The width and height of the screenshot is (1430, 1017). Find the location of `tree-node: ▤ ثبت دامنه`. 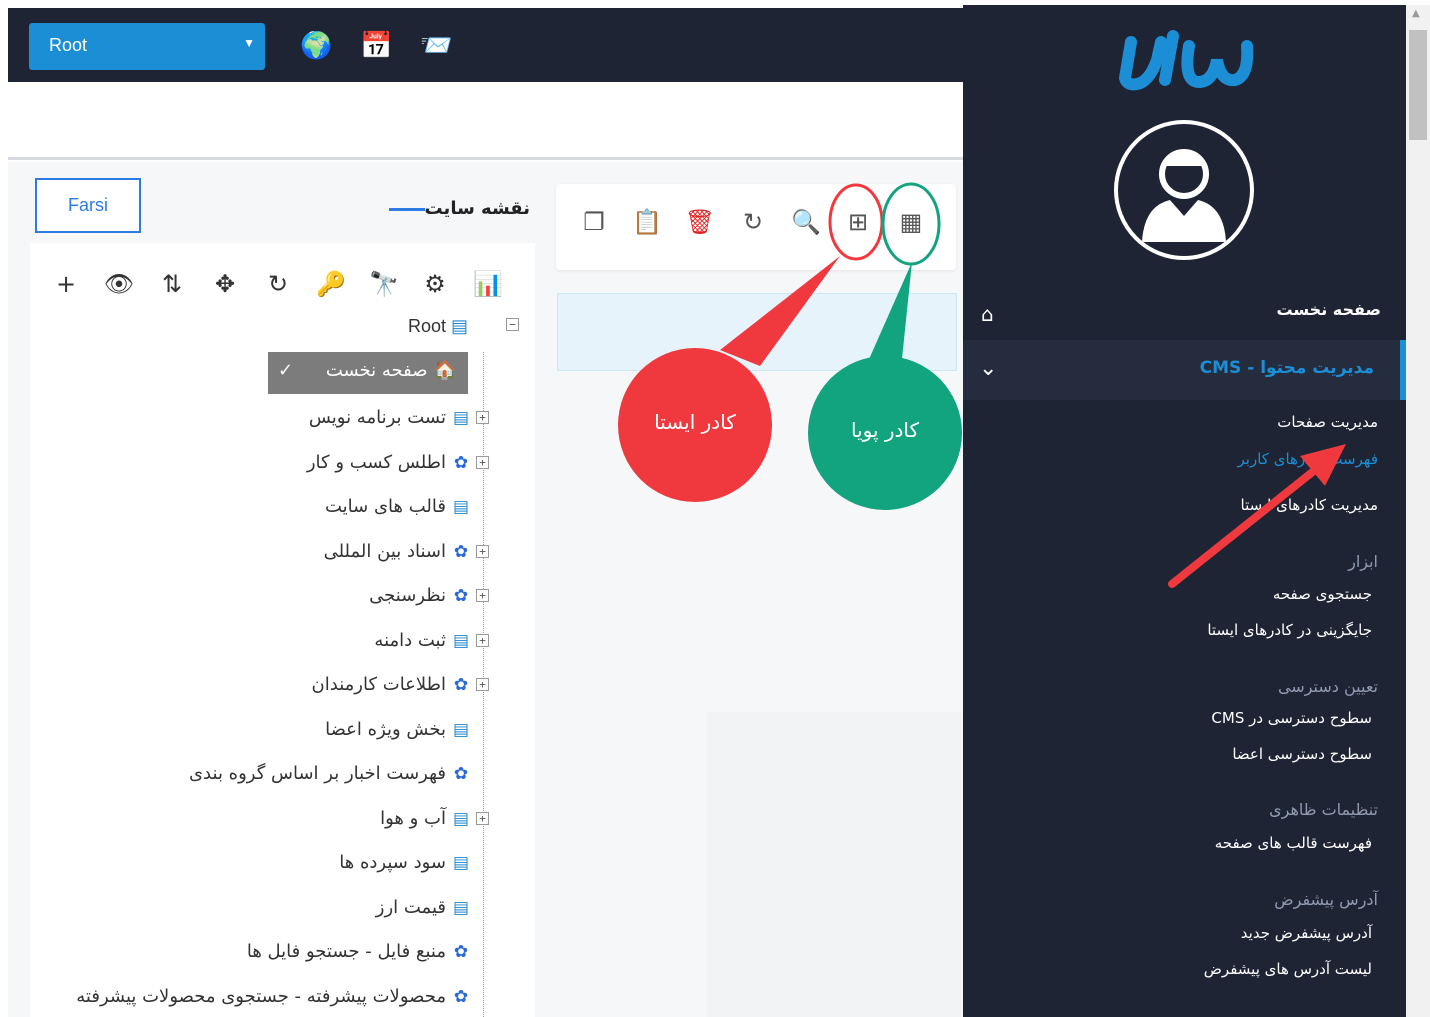

tree-node: ▤ ثبت دامنه is located at coordinates (422, 641).